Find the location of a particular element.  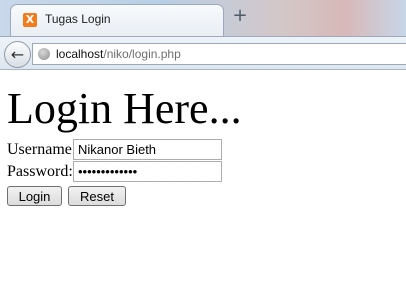

password-label: Password: is located at coordinates (40, 171).